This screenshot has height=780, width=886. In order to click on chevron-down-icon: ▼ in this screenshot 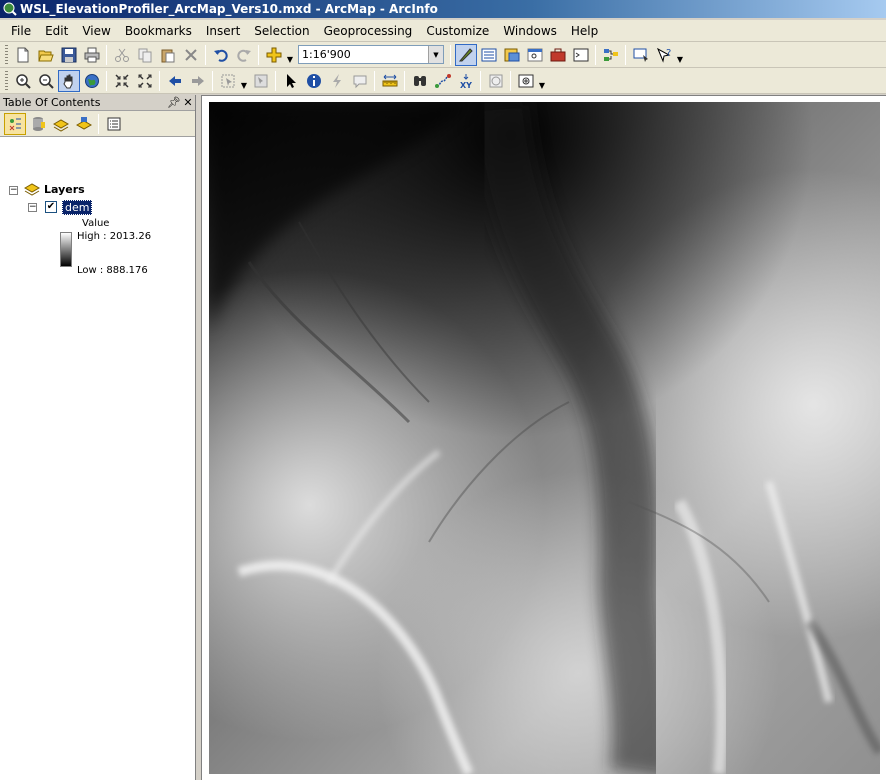, I will do `click(435, 54)`.